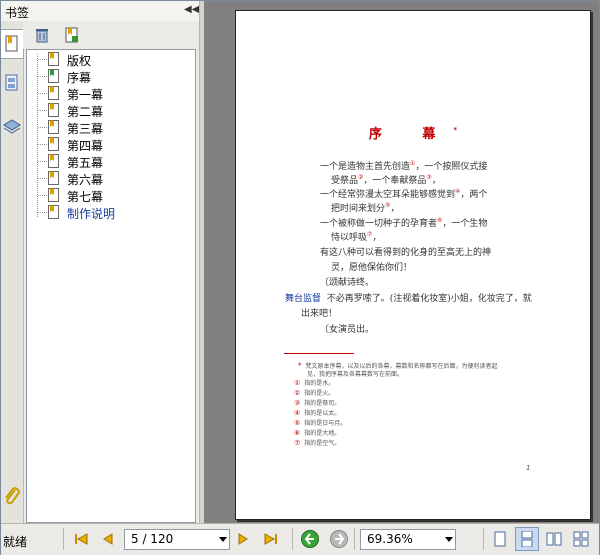  What do you see at coordinates (85, 95) in the screenshot?
I see `bookmark-label: 第一幕` at bounding box center [85, 95].